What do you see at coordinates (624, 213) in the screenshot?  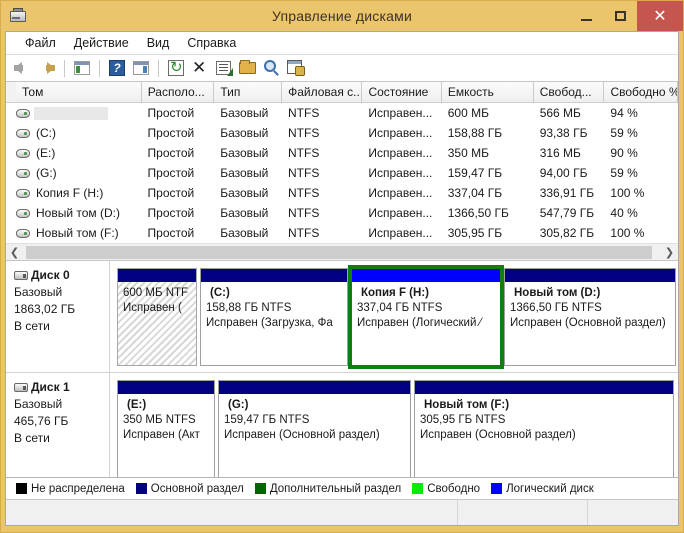 I see `cell-free_pct: 40 %` at bounding box center [624, 213].